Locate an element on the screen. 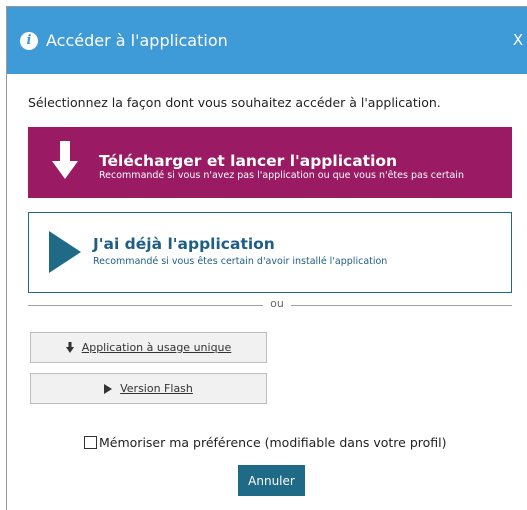 The width and height of the screenshot is (527, 510). flash-version-button: Version Flash is located at coordinates (148, 388).